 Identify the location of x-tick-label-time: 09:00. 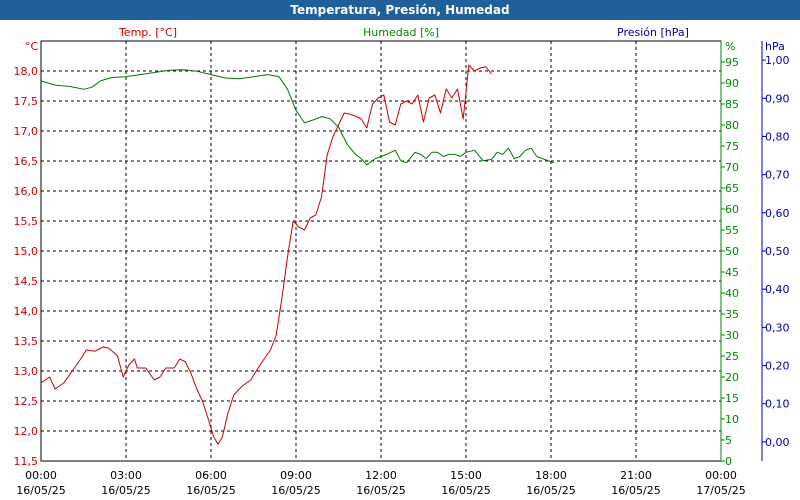
(296, 475).